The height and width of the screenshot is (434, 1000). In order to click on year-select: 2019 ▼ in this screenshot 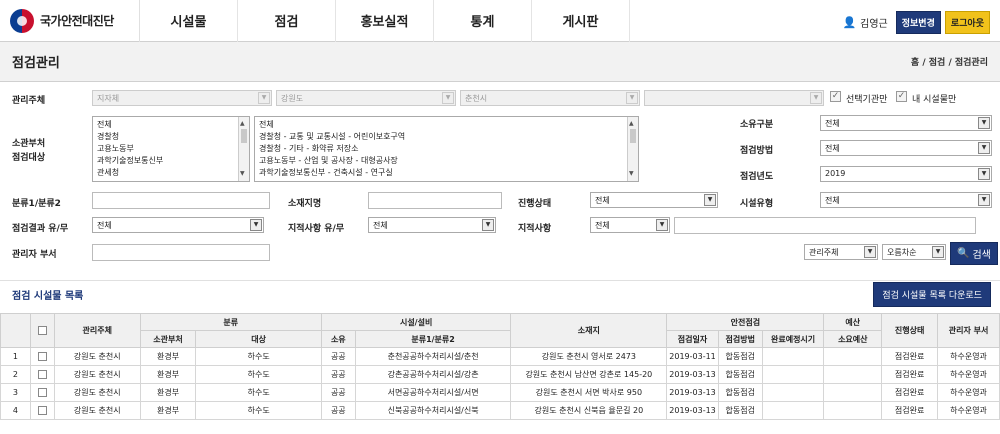, I will do `click(906, 174)`.